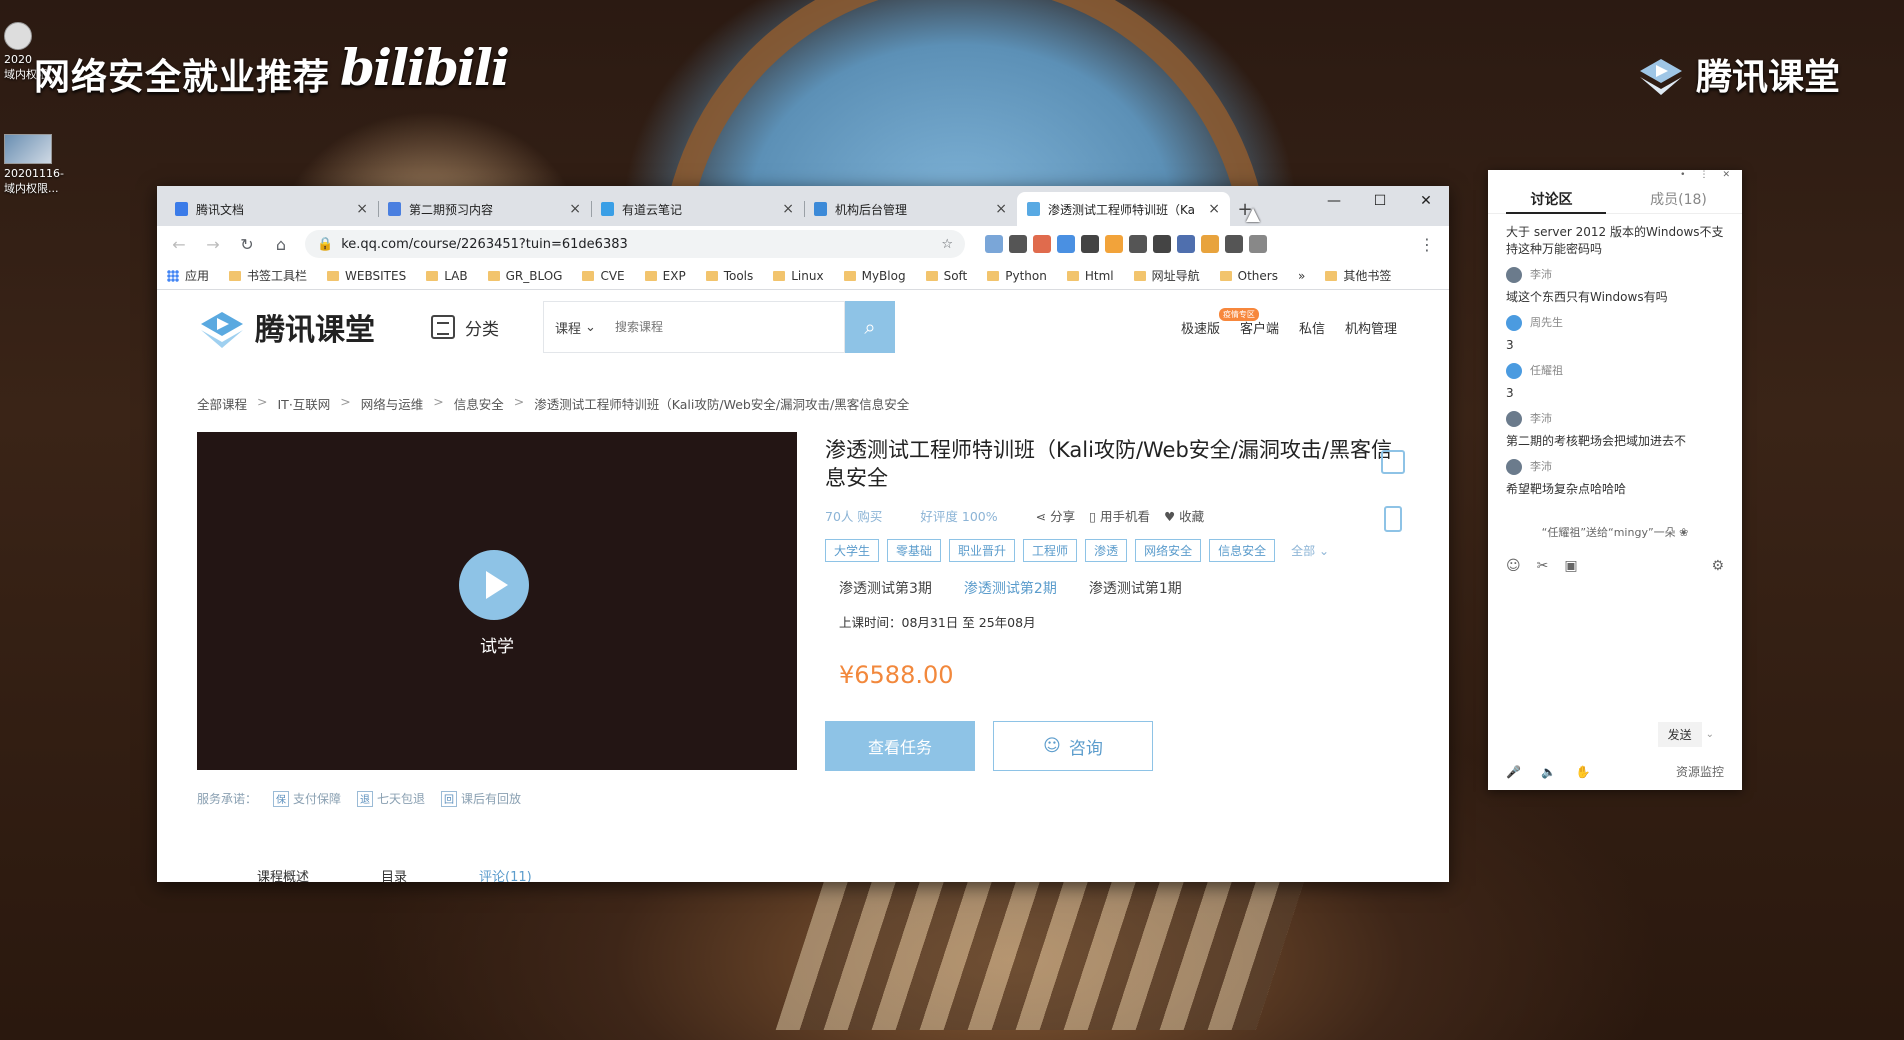 The height and width of the screenshot is (1040, 1904). What do you see at coordinates (947, 244) in the screenshot?
I see `bookmark-star-icon: ☆` at bounding box center [947, 244].